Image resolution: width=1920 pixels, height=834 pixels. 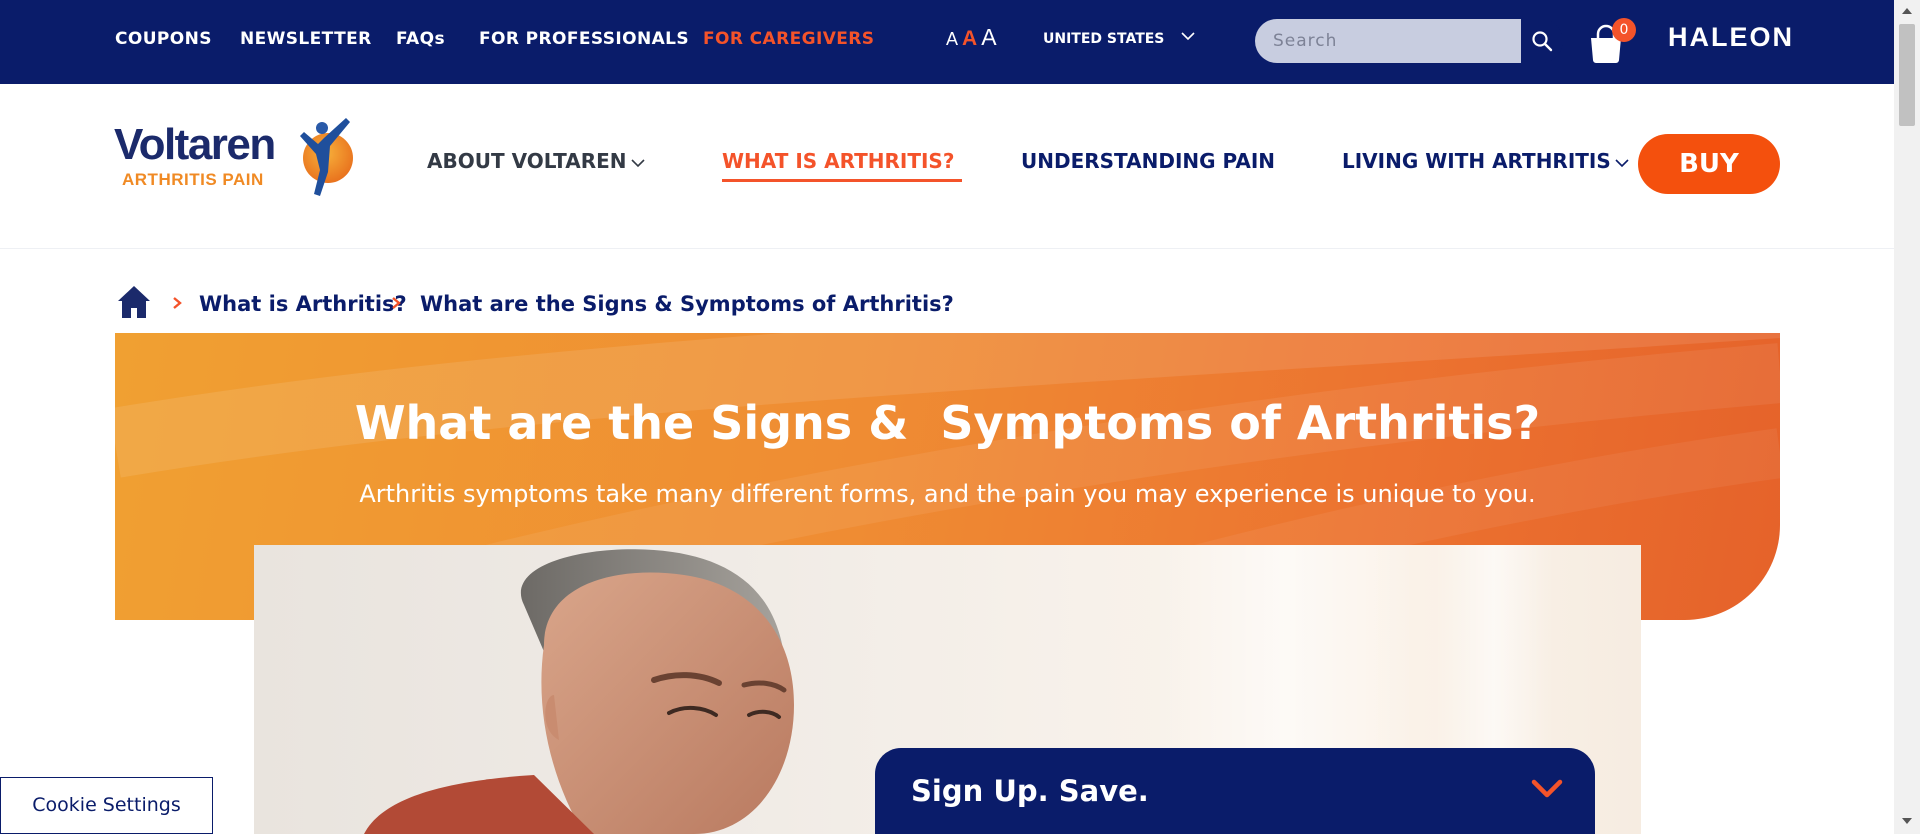 I want to click on newsletter-link: NEWSLETTER, so click(x=306, y=39).